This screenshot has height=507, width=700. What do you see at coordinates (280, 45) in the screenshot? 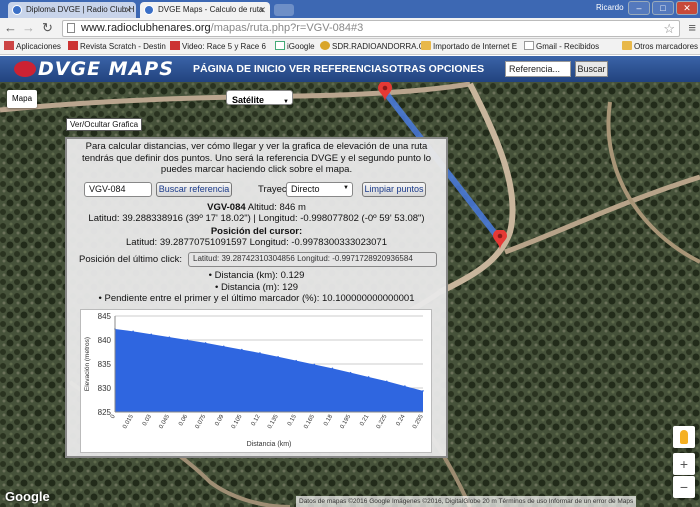
I see `google-icon` at bounding box center [280, 45].